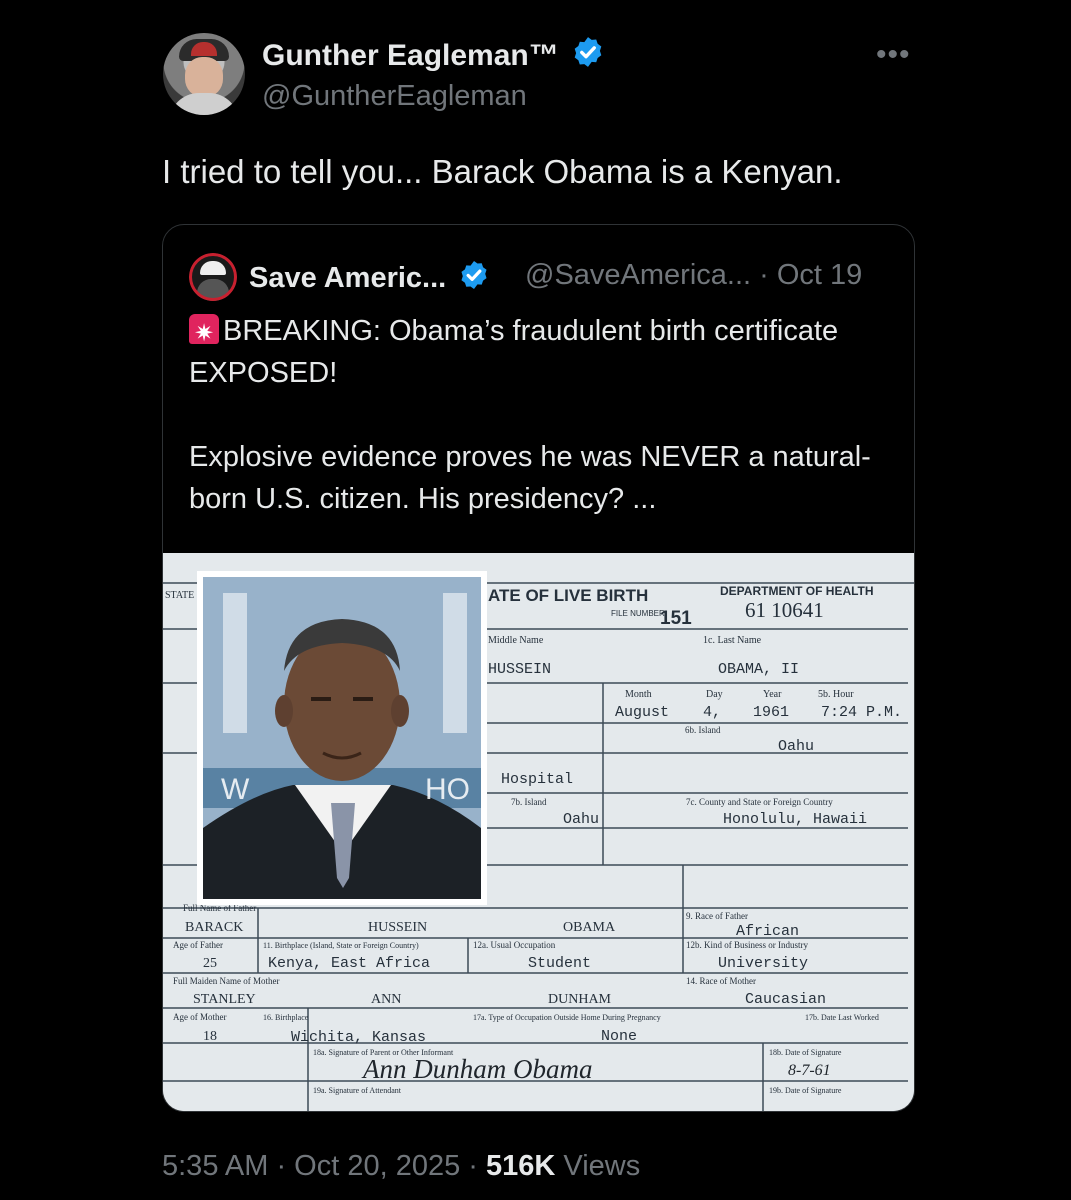 Image resolution: width=1071 pixels, height=1200 pixels. Describe the element at coordinates (772, 694) in the screenshot. I see `cert-year-label: Year` at that location.